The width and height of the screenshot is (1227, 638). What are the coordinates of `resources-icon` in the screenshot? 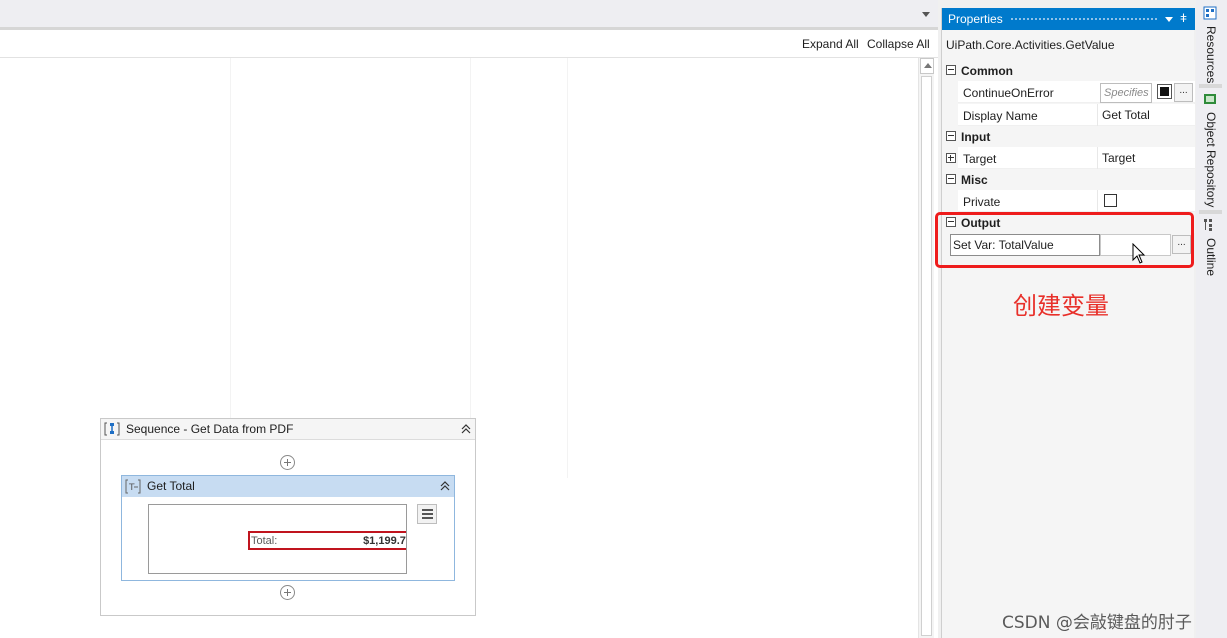 It's located at (1210, 13).